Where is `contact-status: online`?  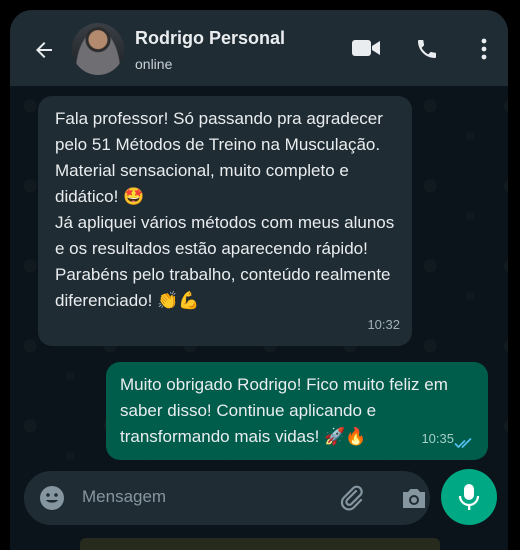
contact-status: online is located at coordinates (154, 64).